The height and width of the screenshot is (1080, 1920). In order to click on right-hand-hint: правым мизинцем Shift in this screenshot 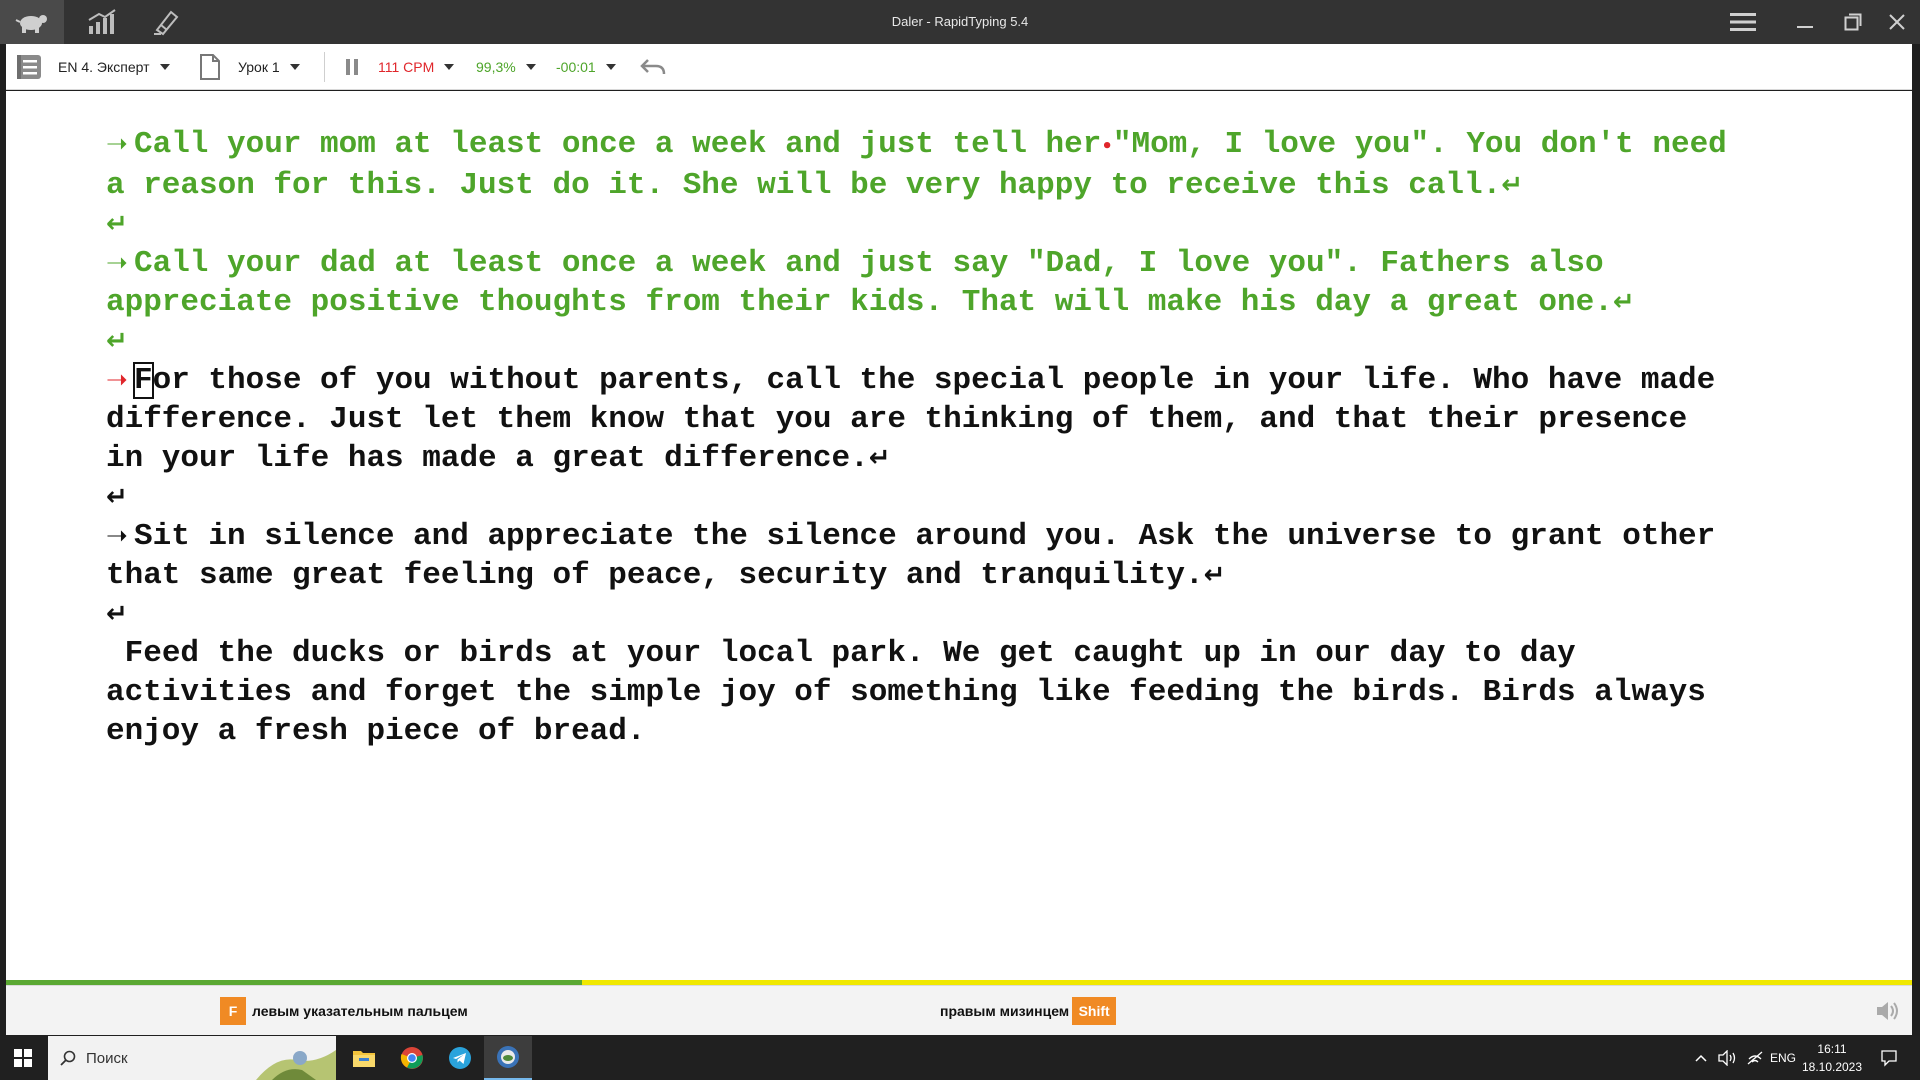, I will do `click(1028, 1011)`.